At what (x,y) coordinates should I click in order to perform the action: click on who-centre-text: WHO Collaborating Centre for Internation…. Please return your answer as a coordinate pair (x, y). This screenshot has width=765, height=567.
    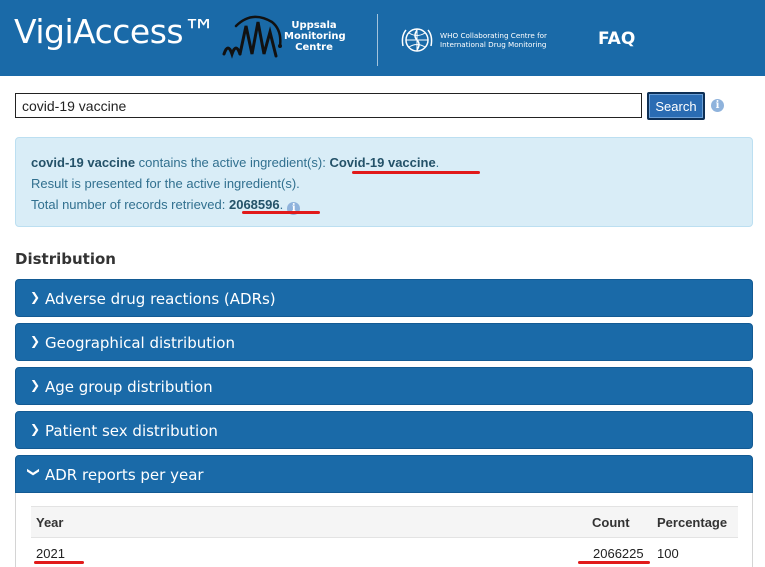
    Looking at the image, I should click on (494, 40).